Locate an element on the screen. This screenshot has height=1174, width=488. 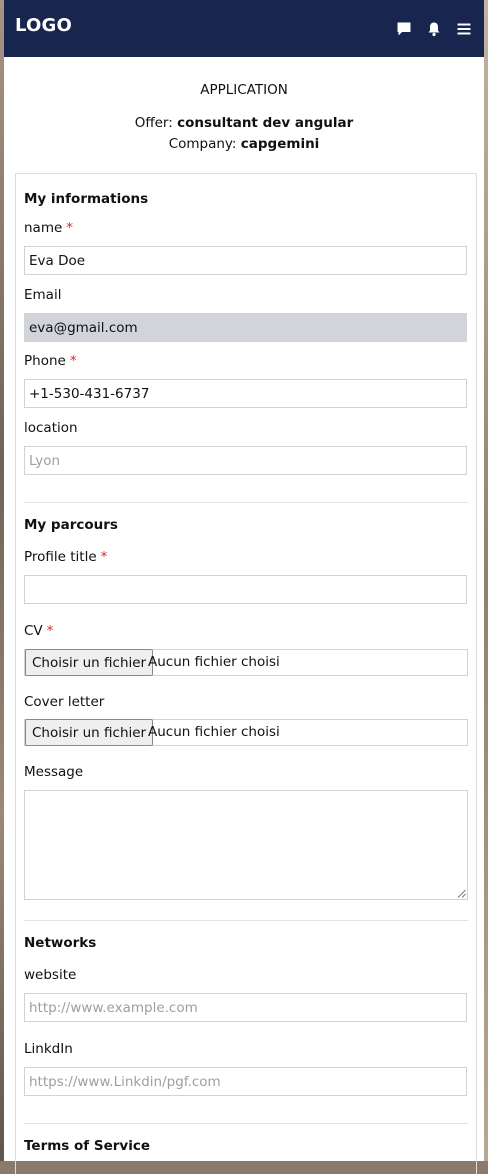
profile-title-label: Profile title * is located at coordinates (65, 557).